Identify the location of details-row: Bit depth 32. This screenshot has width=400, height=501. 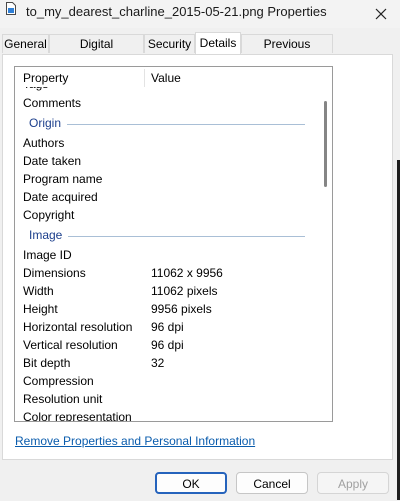
(167, 363).